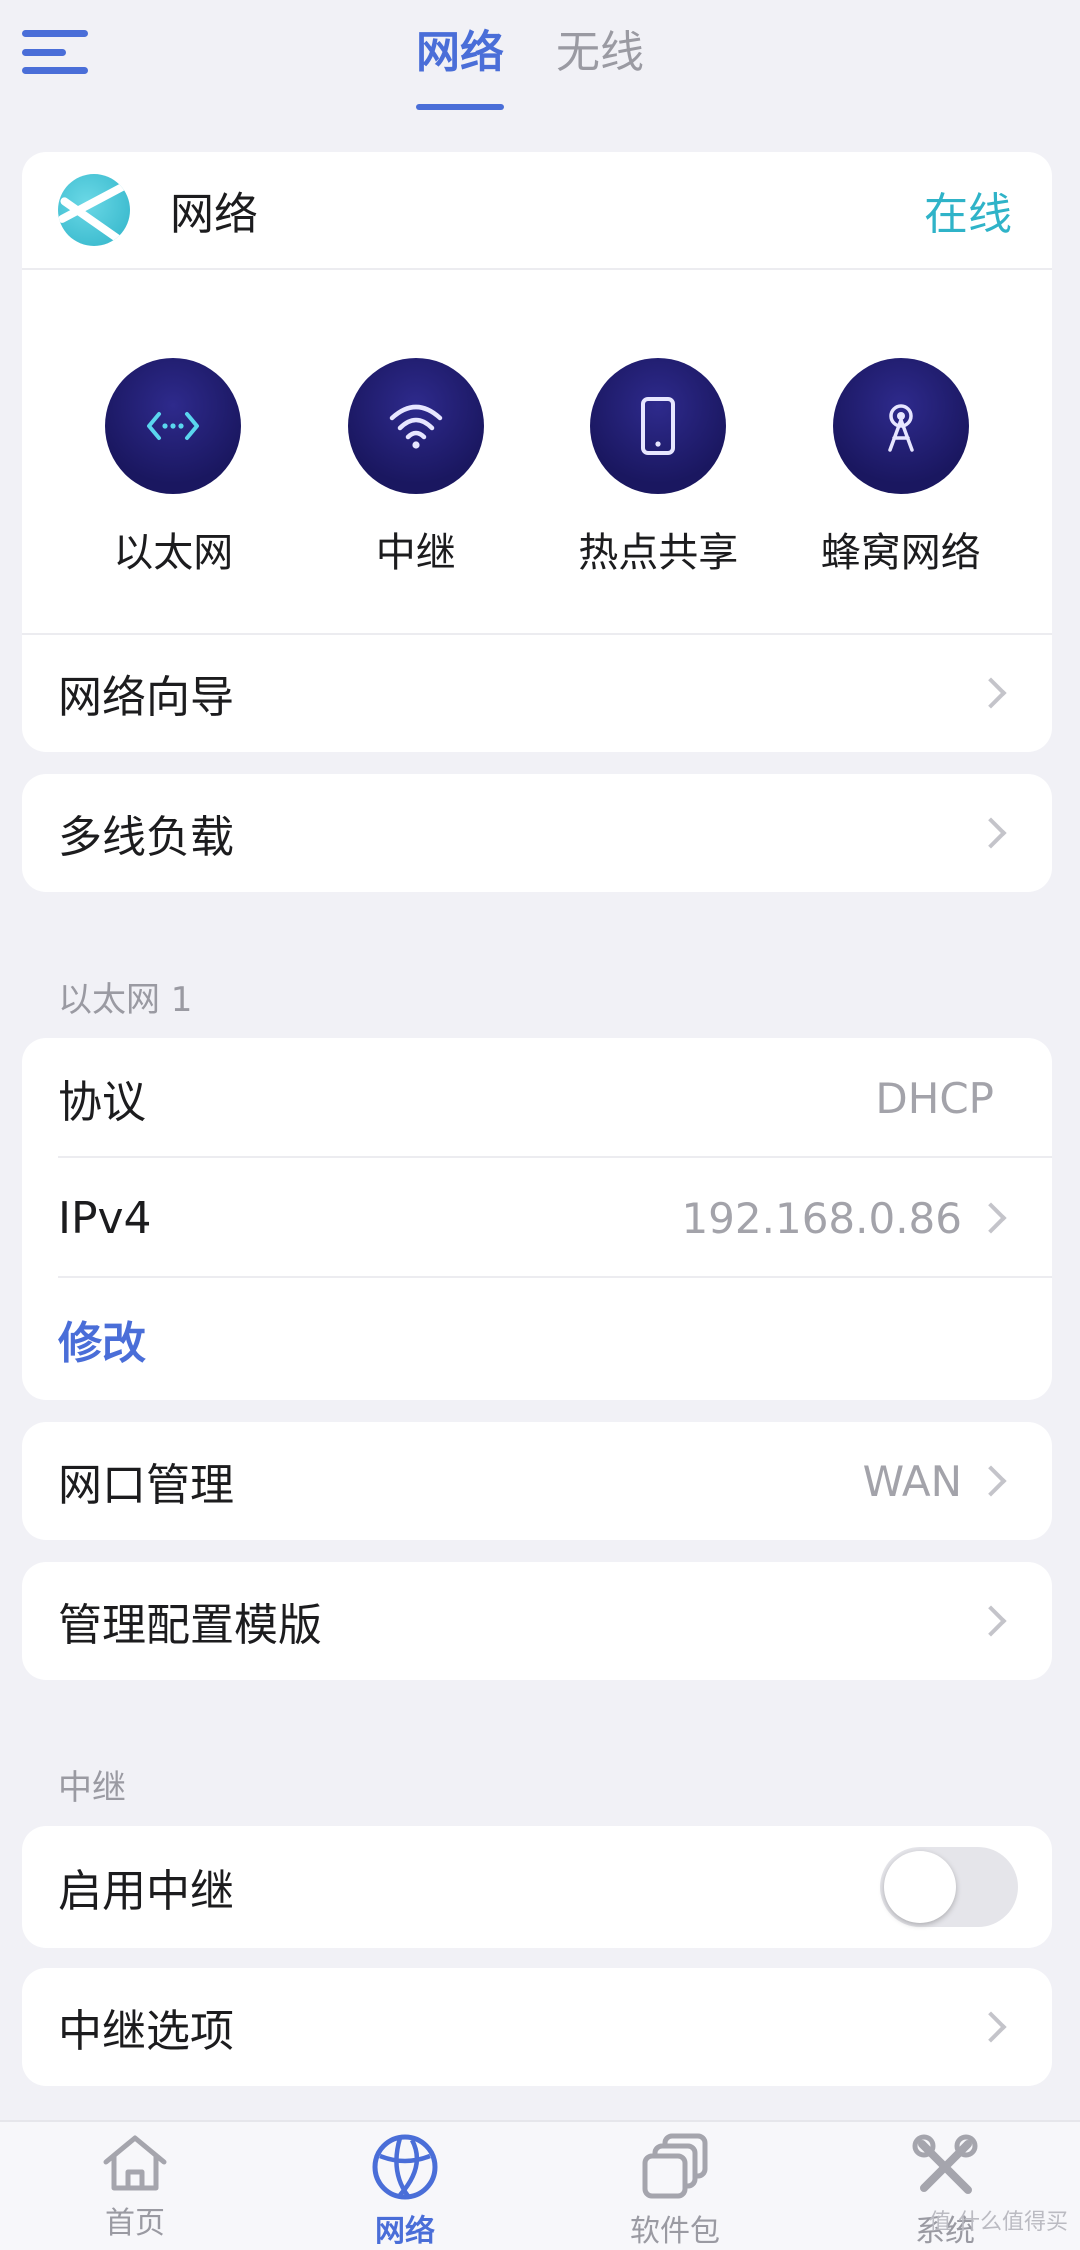 Image resolution: width=1080 pixels, height=2250 pixels. What do you see at coordinates (675, 2231) in the screenshot?
I see `nav-label: 软件包` at bounding box center [675, 2231].